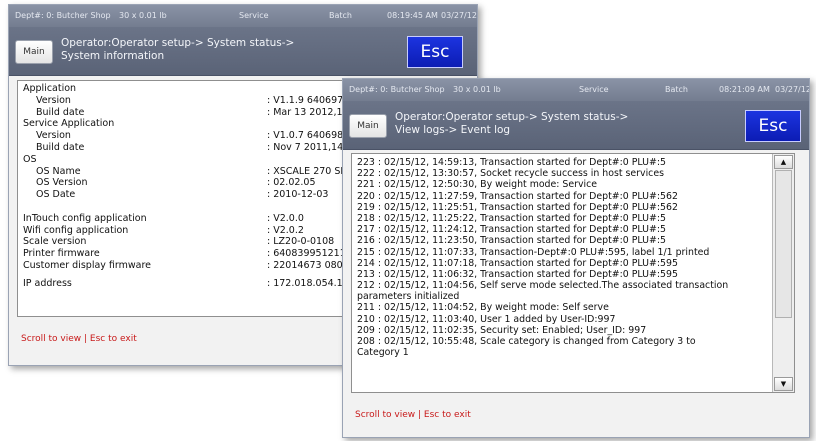 The image size is (816, 441). I want to click on info-label: InTouch config application, so click(85, 218).